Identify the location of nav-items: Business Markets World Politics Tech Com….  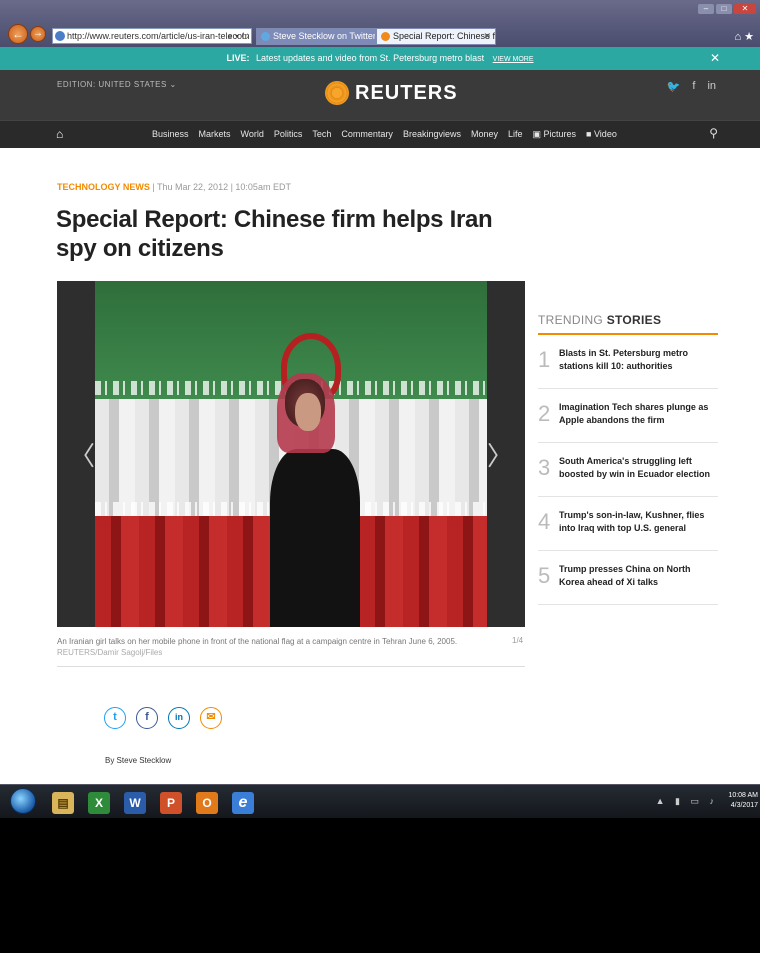
(384, 134).